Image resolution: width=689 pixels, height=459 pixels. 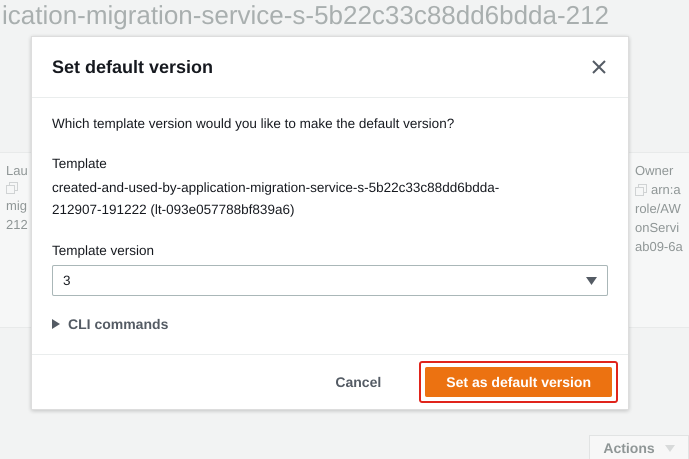 I want to click on page-title: ication-migration-service-s-5b22c33c88dd6bdda-212, so click(x=305, y=16).